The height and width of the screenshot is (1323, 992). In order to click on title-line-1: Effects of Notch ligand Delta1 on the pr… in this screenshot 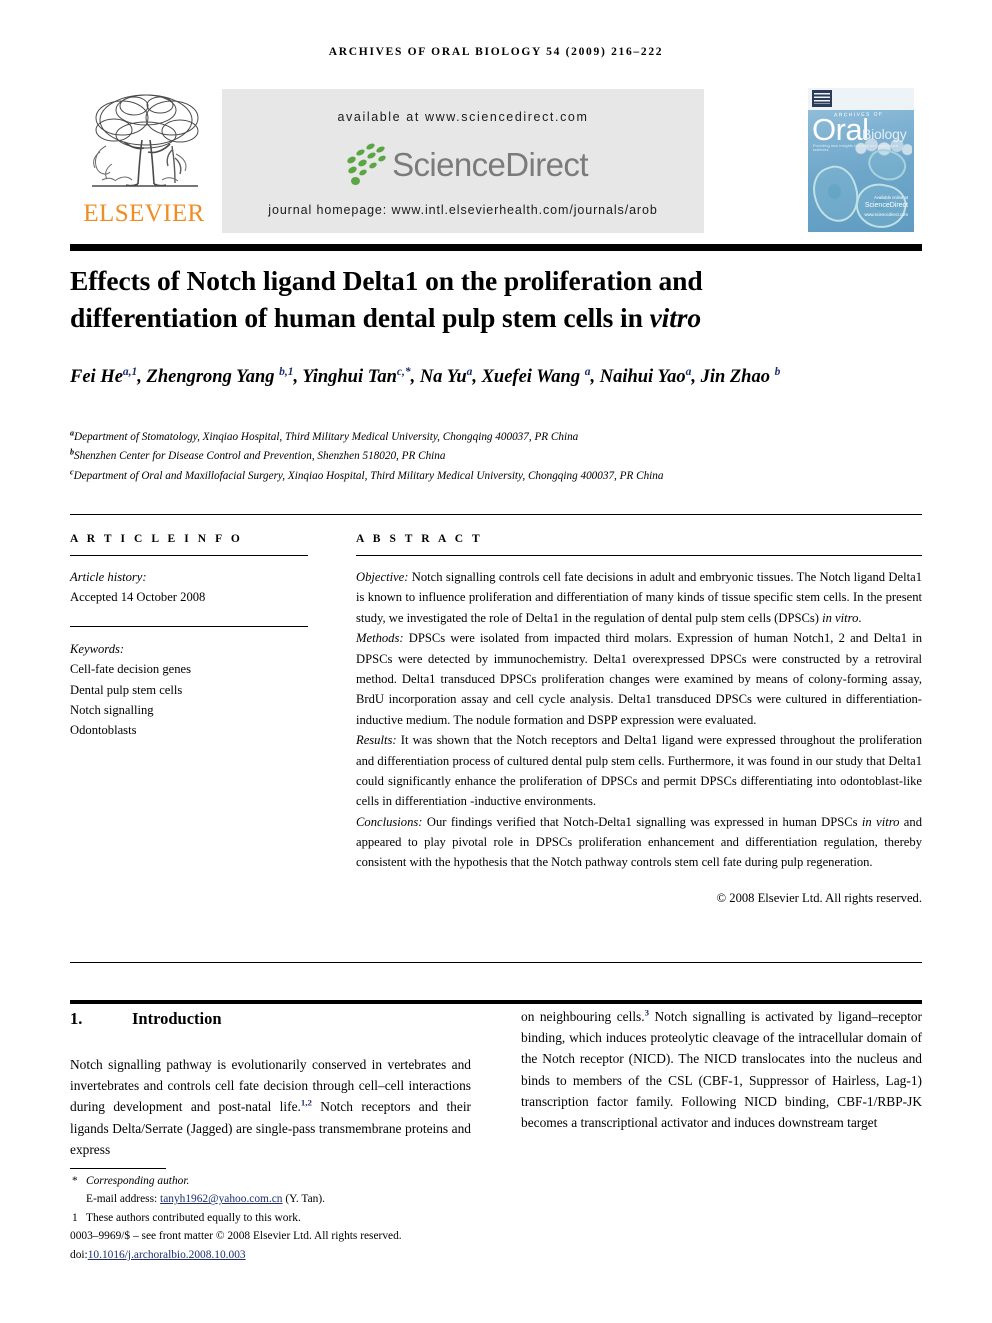, I will do `click(386, 280)`.